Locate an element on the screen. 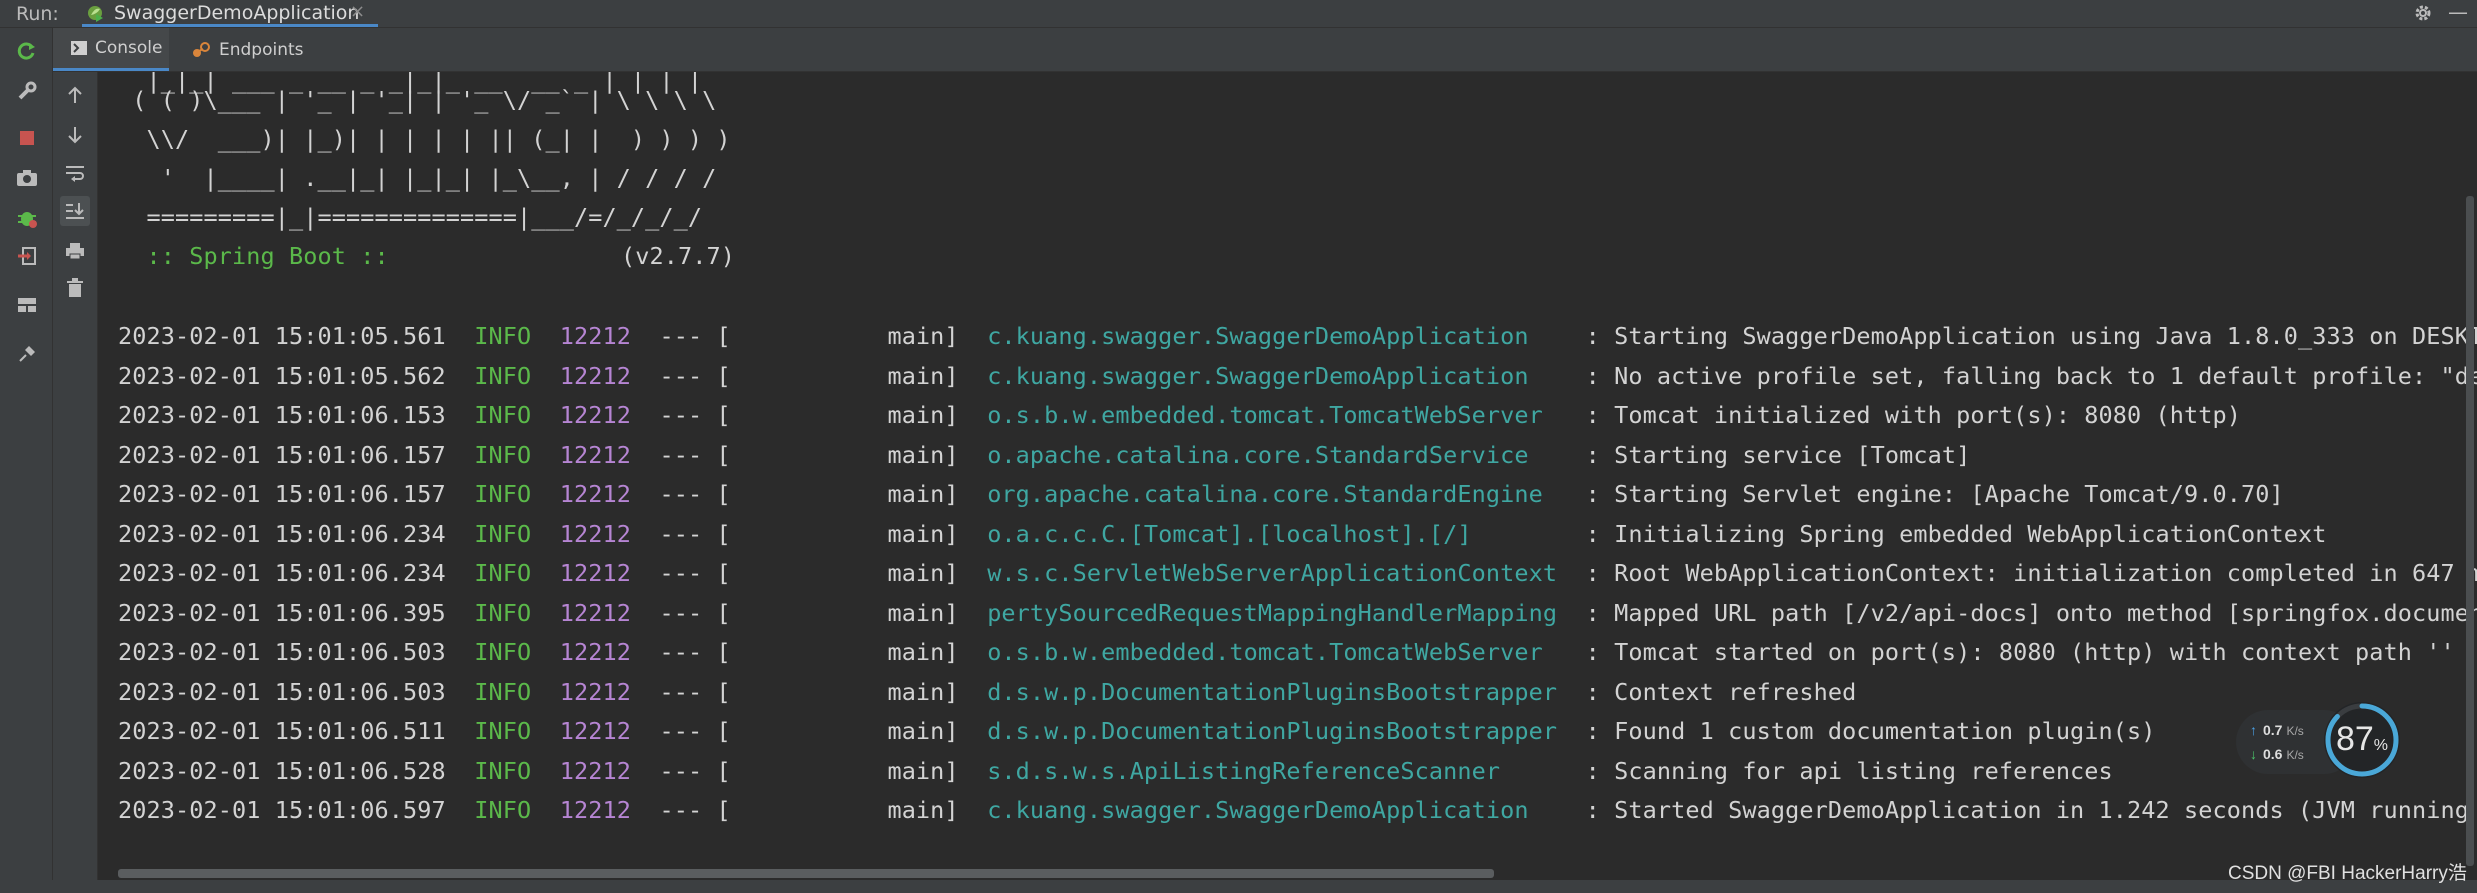 The image size is (2477, 893). up-arrow-icon is located at coordinates (75, 95).